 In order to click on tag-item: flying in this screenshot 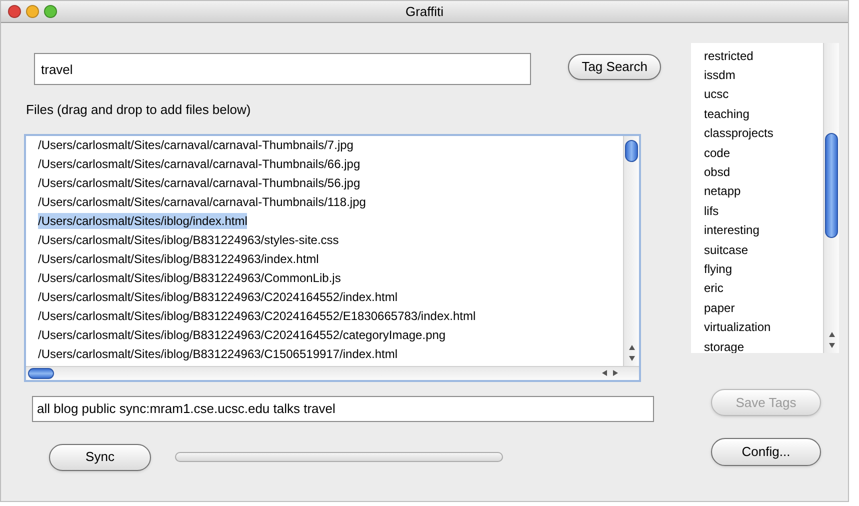, I will do `click(718, 269)`.